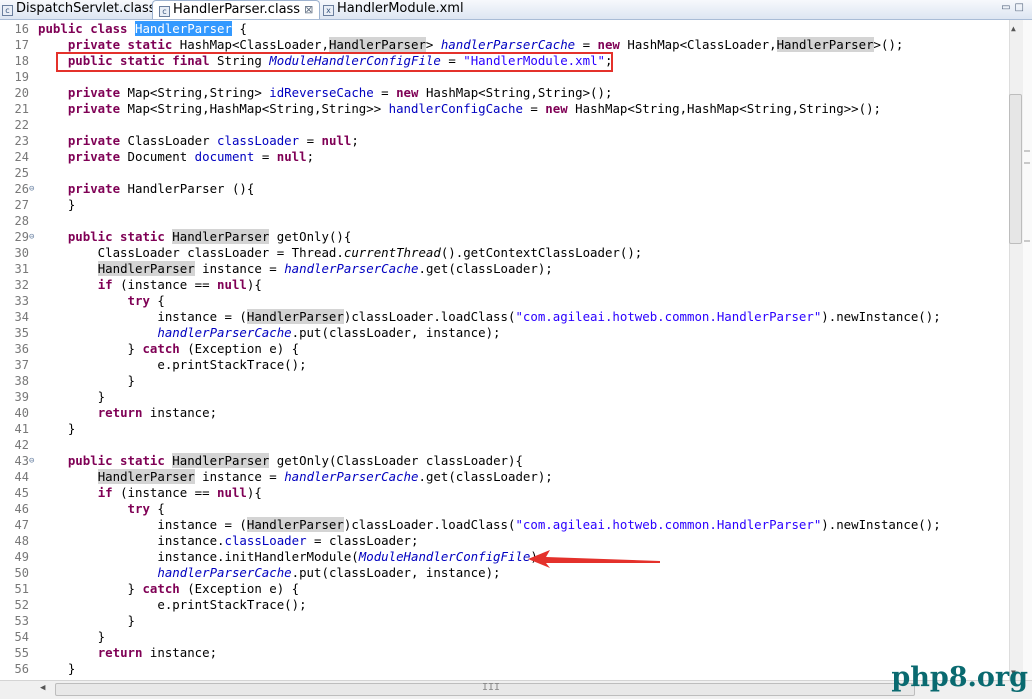  I want to click on code-line: 27 }, so click(504, 205).